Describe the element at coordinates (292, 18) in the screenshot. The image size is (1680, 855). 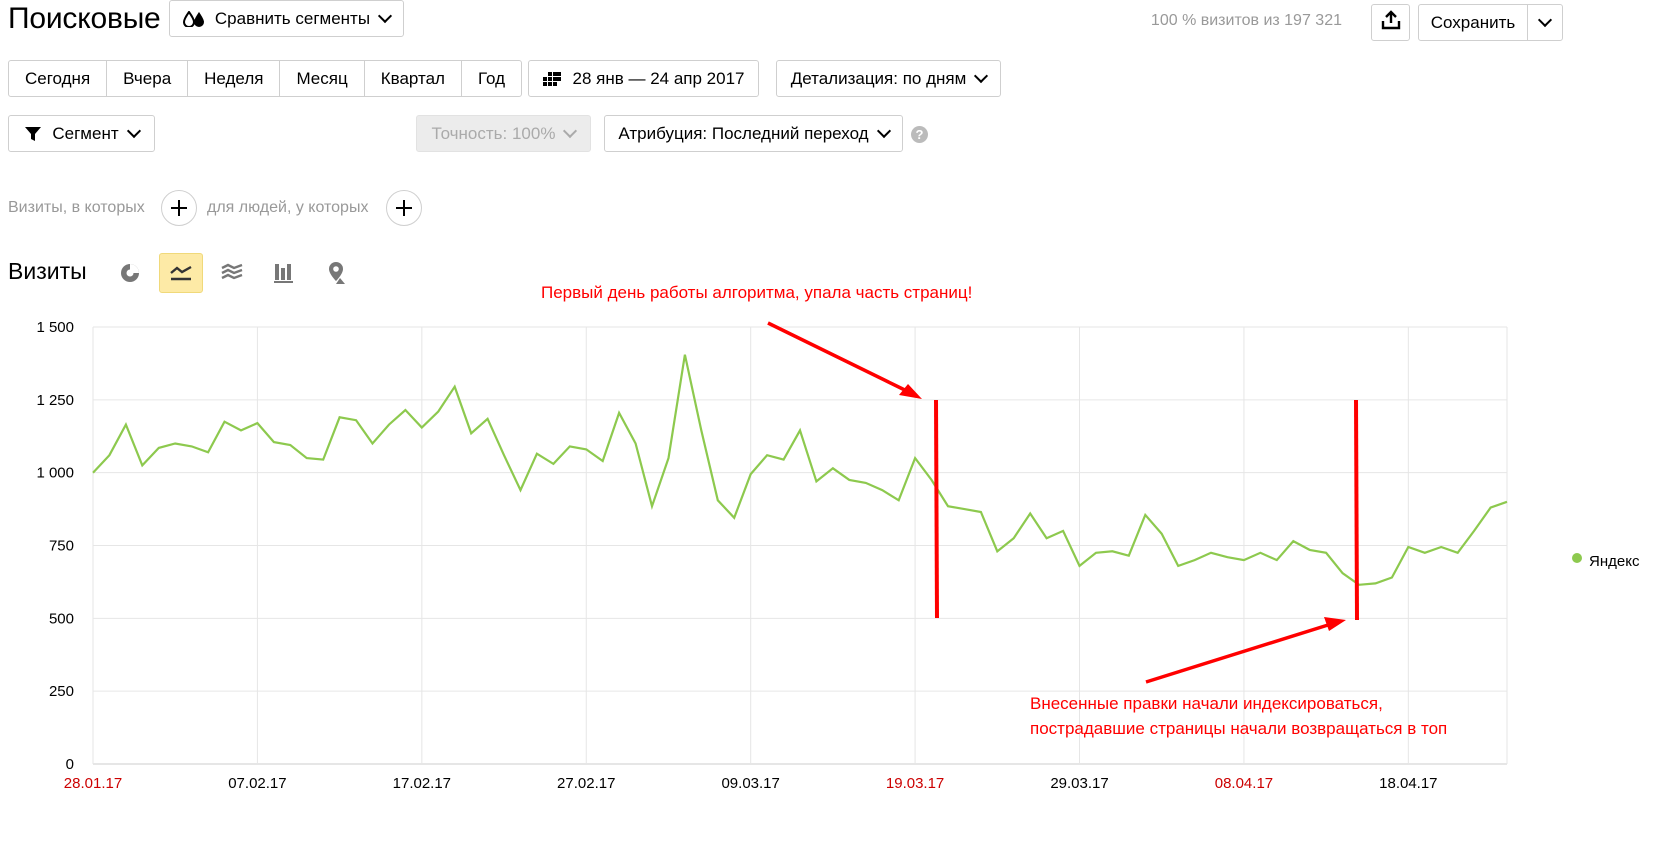
I see `compare-label: Сравнить сегменты` at that location.